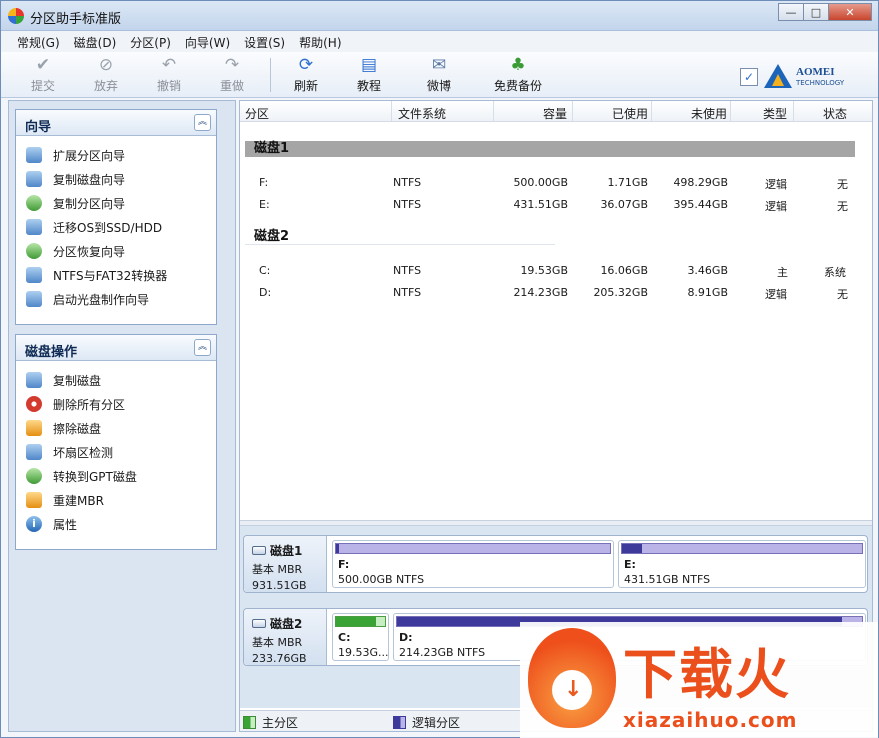 The width and height of the screenshot is (879, 738). What do you see at coordinates (742, 564) in the screenshot?
I see `partition-block-e: E: 431.51GB NTFS` at bounding box center [742, 564].